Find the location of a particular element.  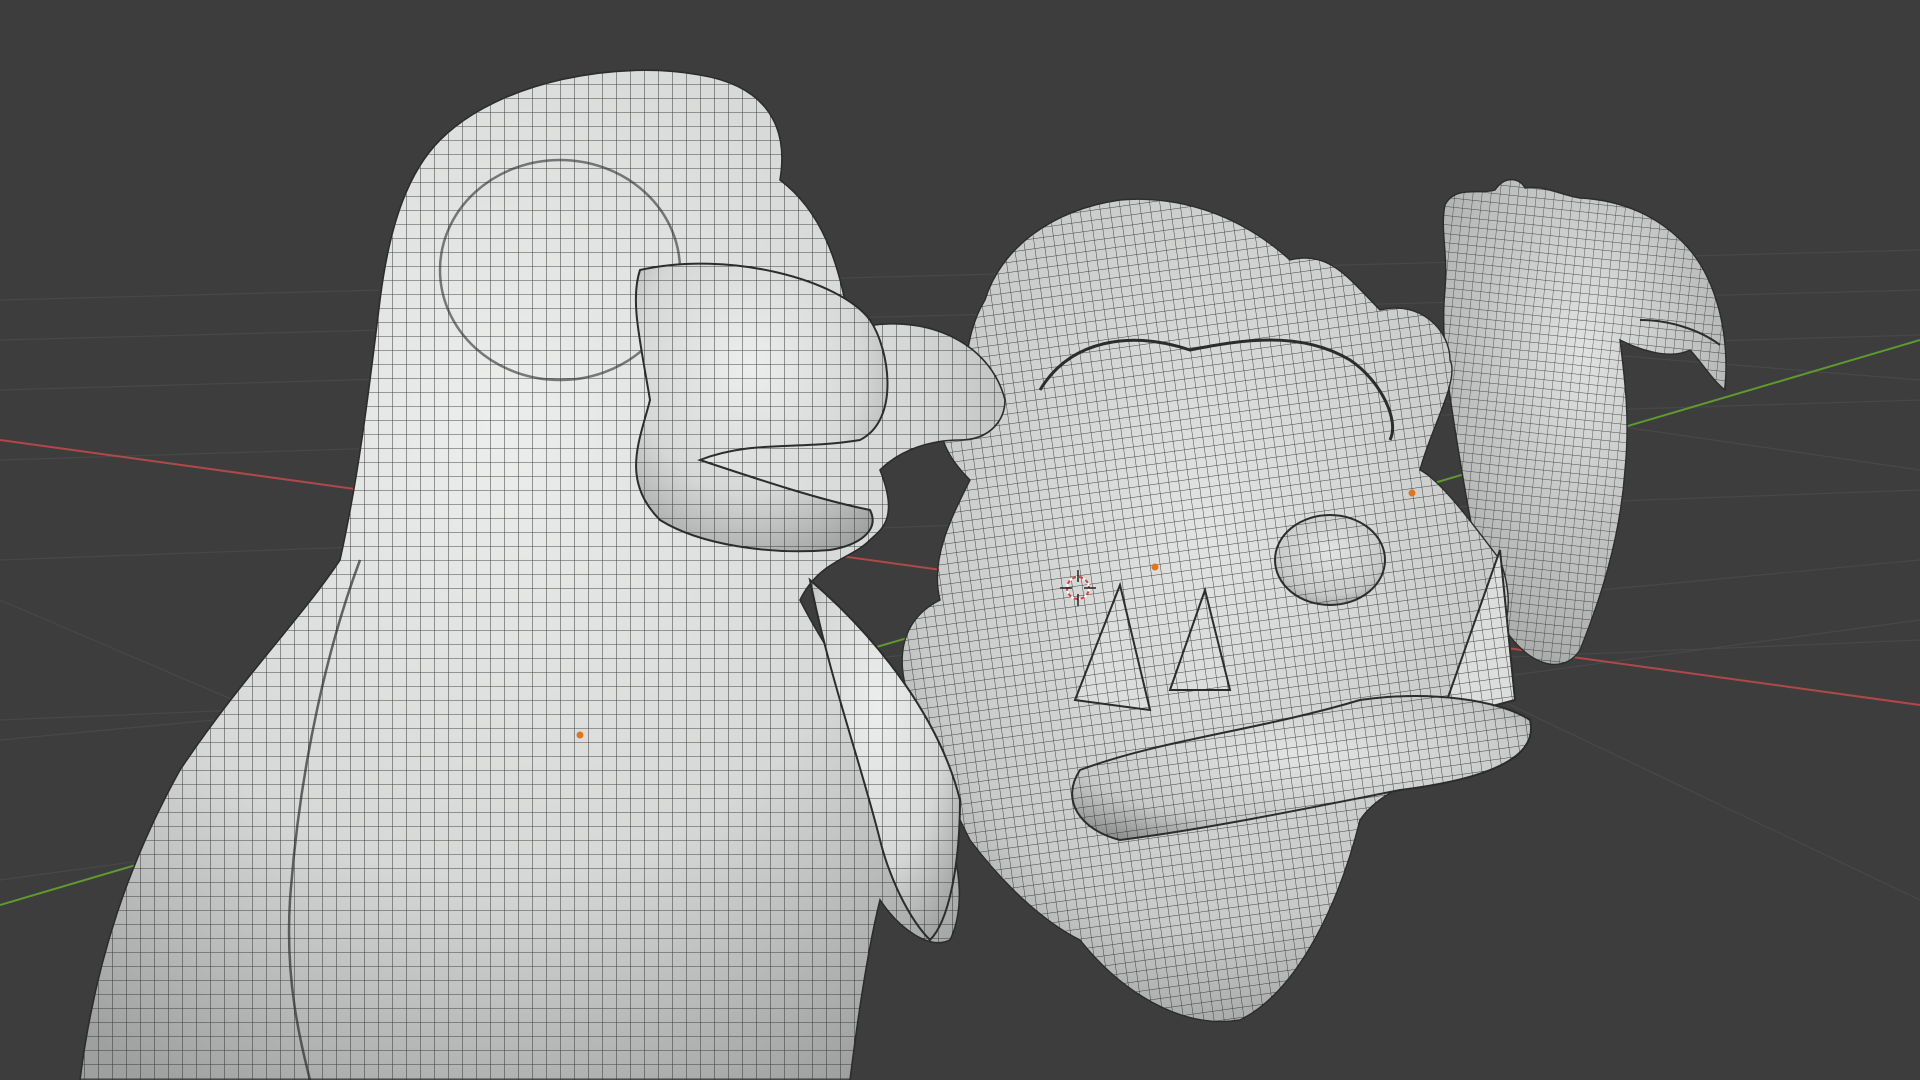

origin-point-penguin is located at coordinates (580, 735).